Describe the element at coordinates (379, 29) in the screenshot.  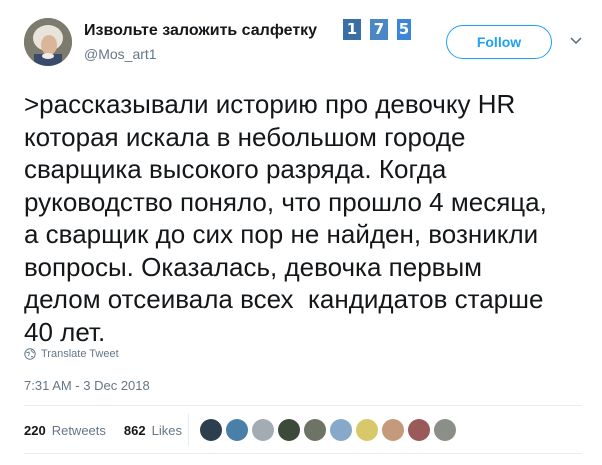
I see `badge-2: 7` at that location.